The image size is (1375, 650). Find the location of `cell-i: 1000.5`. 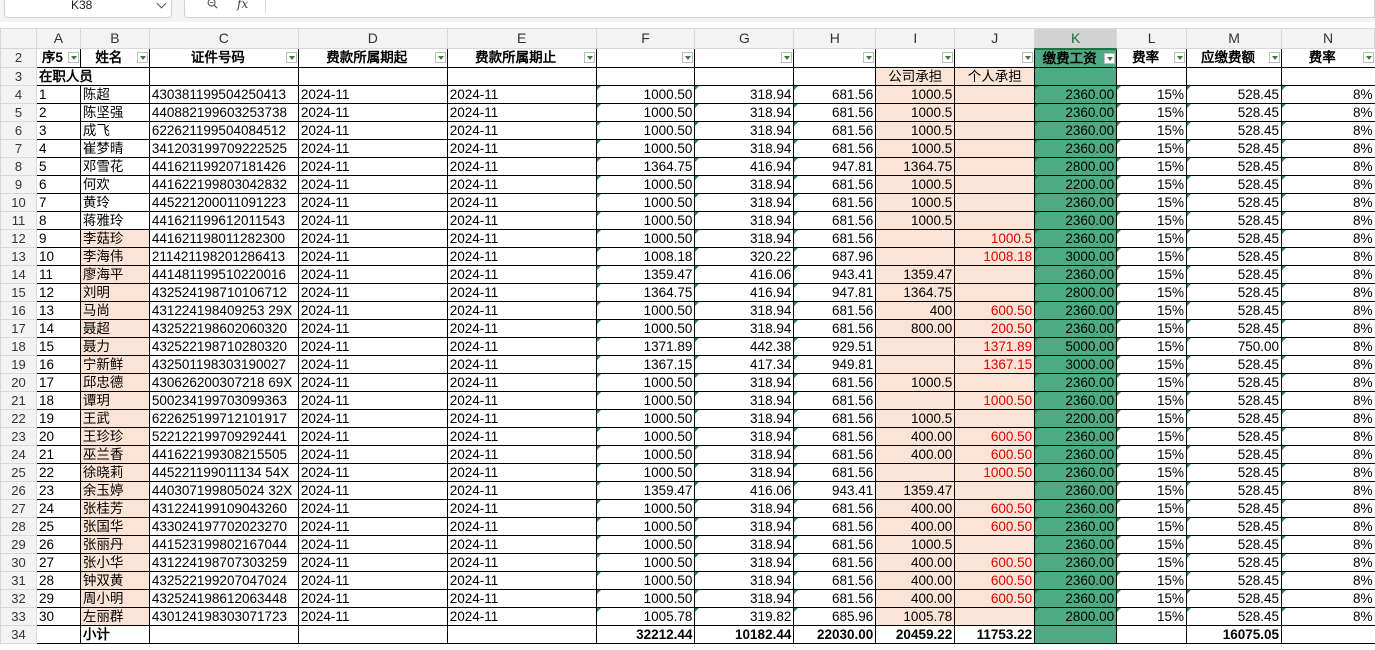

cell-i: 1000.5 is located at coordinates (915, 382).